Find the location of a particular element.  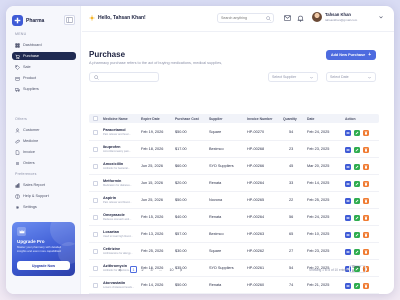

page-button: 3 is located at coordinates (151, 269).